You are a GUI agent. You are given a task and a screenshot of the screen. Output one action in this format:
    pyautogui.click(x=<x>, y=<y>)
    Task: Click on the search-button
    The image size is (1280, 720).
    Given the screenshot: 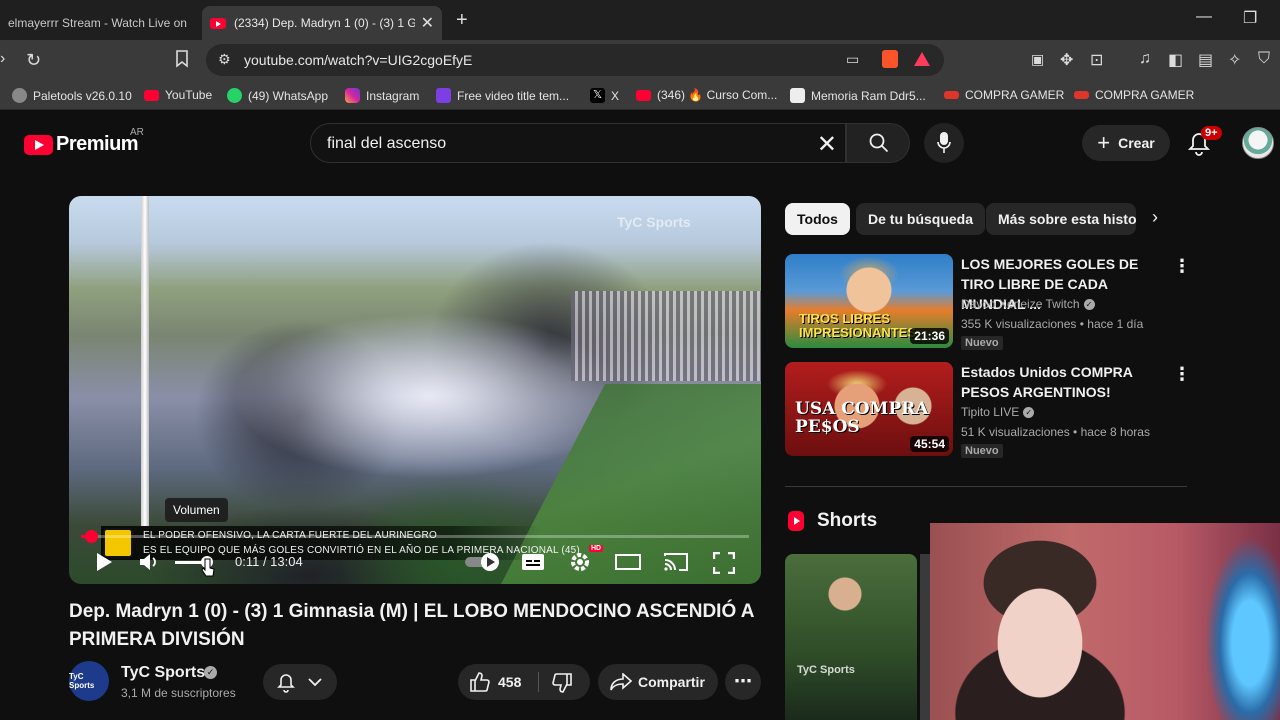 What is the action you would take?
    pyautogui.click(x=878, y=143)
    